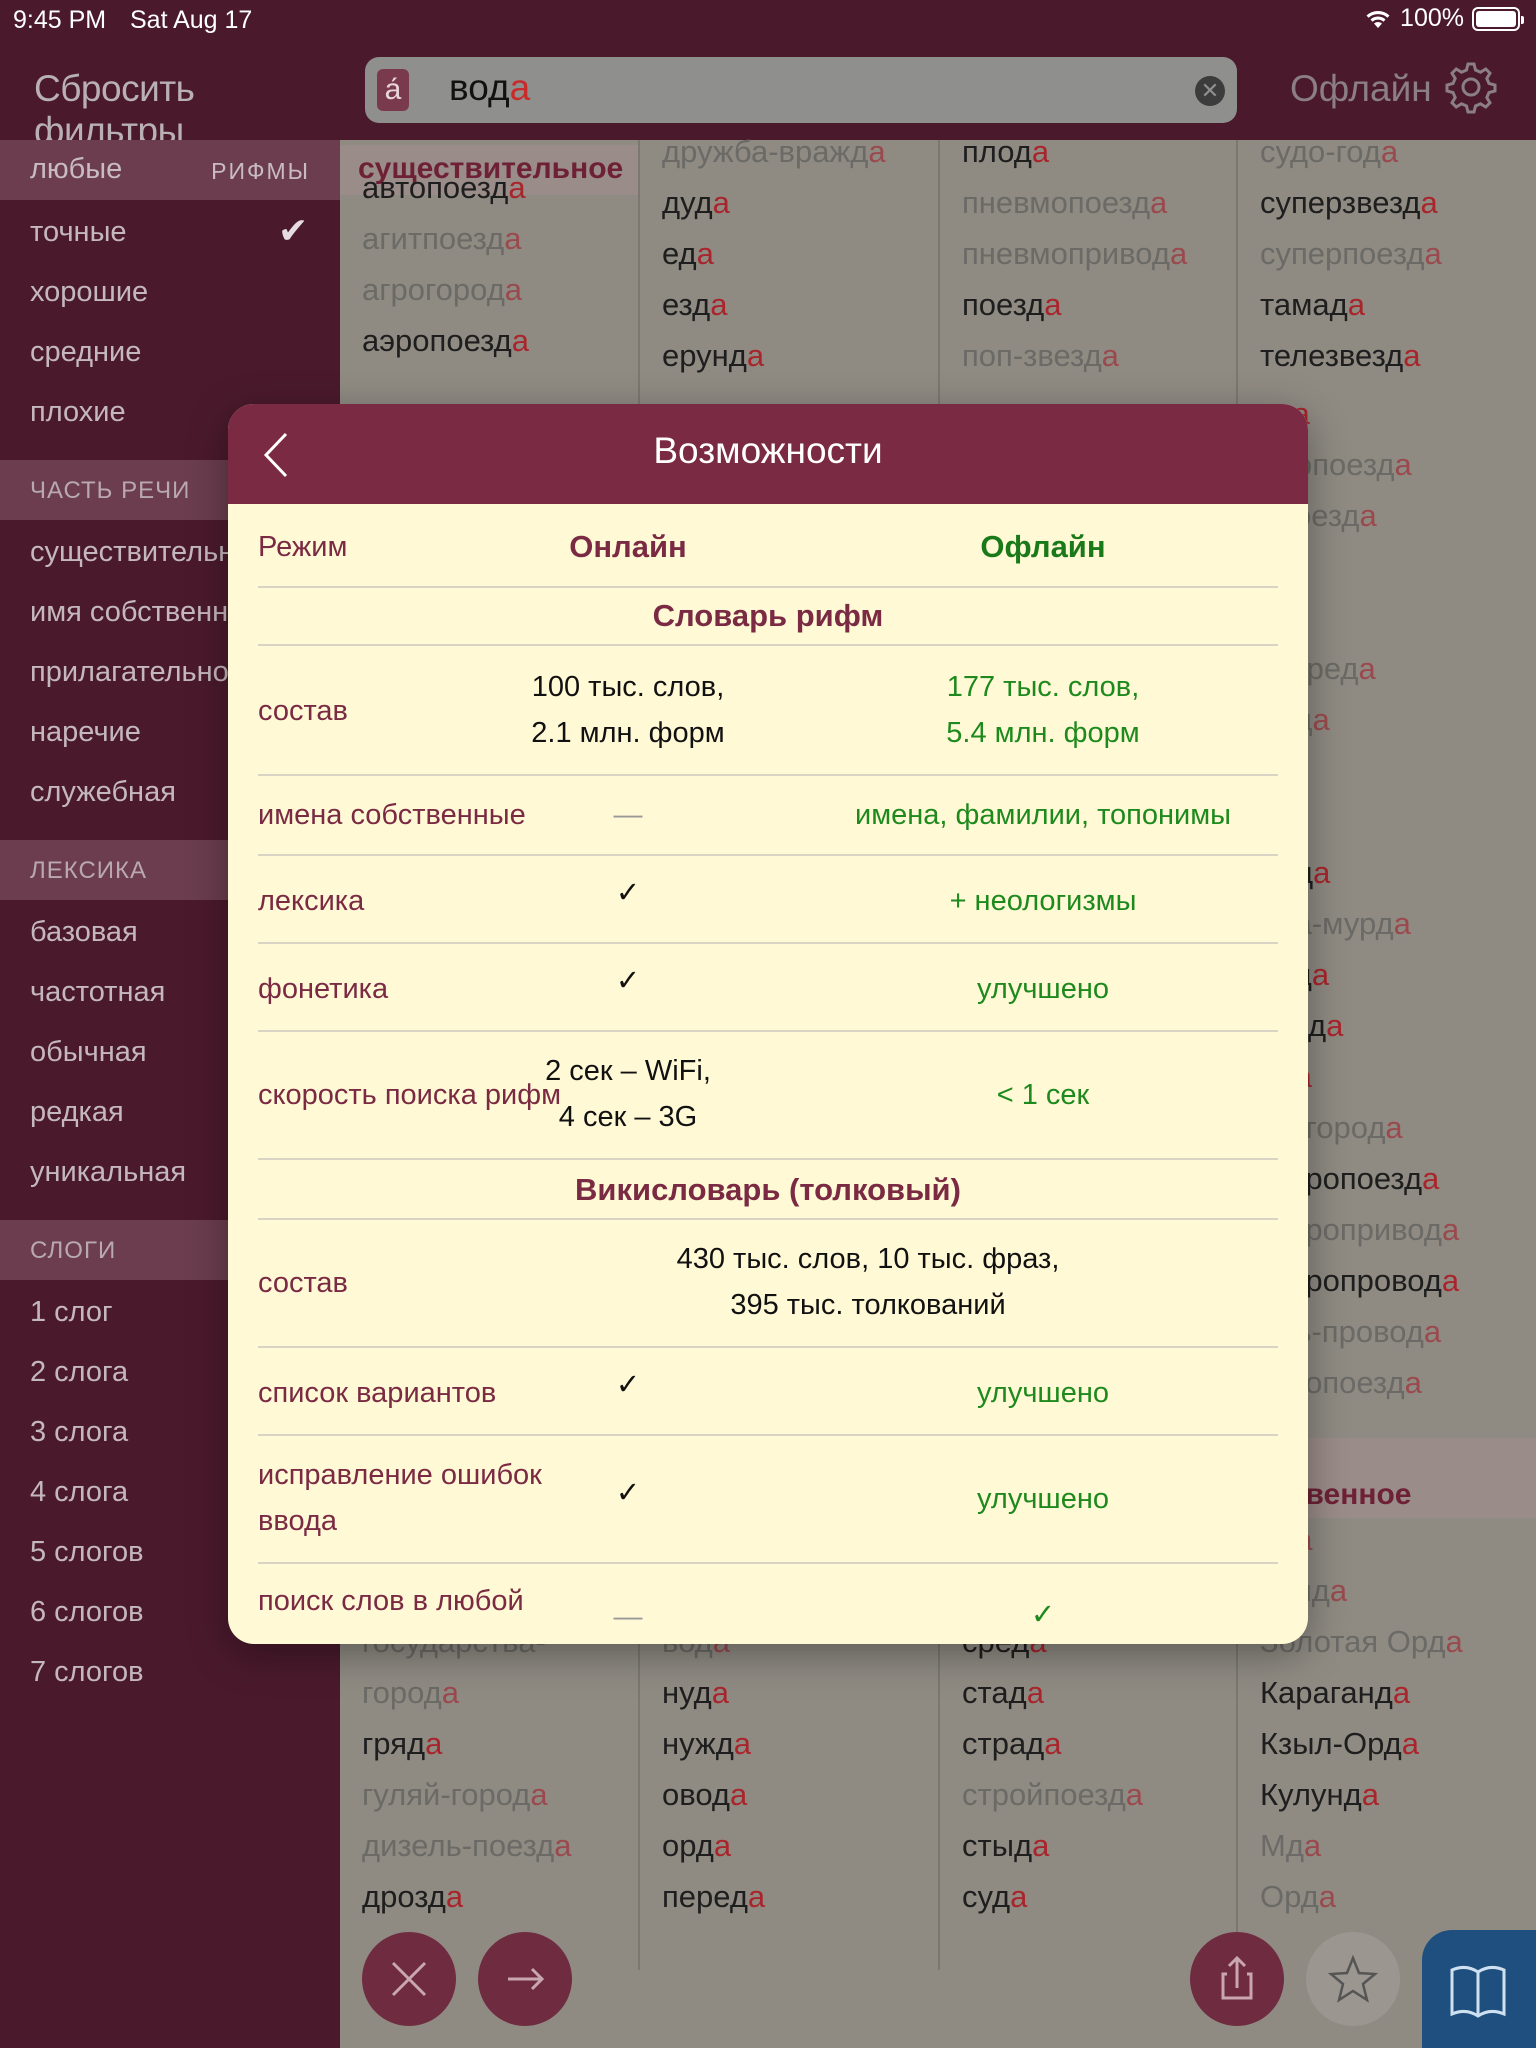 This screenshot has width=1536, height=2048. I want to click on filter-syl-7: 7 слогов, so click(87, 1672).